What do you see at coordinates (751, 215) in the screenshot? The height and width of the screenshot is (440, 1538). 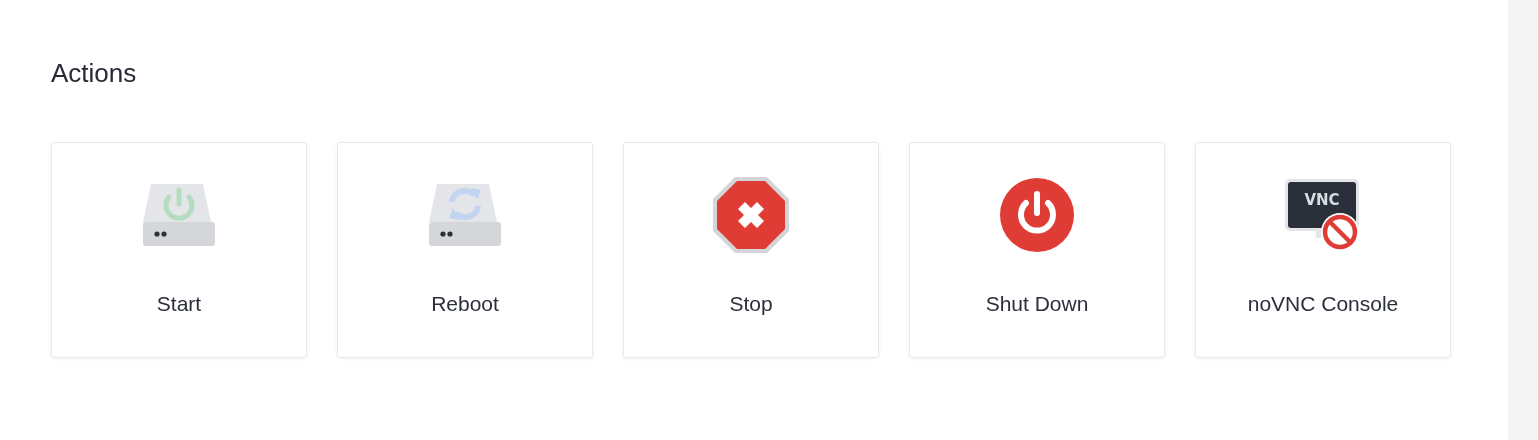 I see `stop-icon` at bounding box center [751, 215].